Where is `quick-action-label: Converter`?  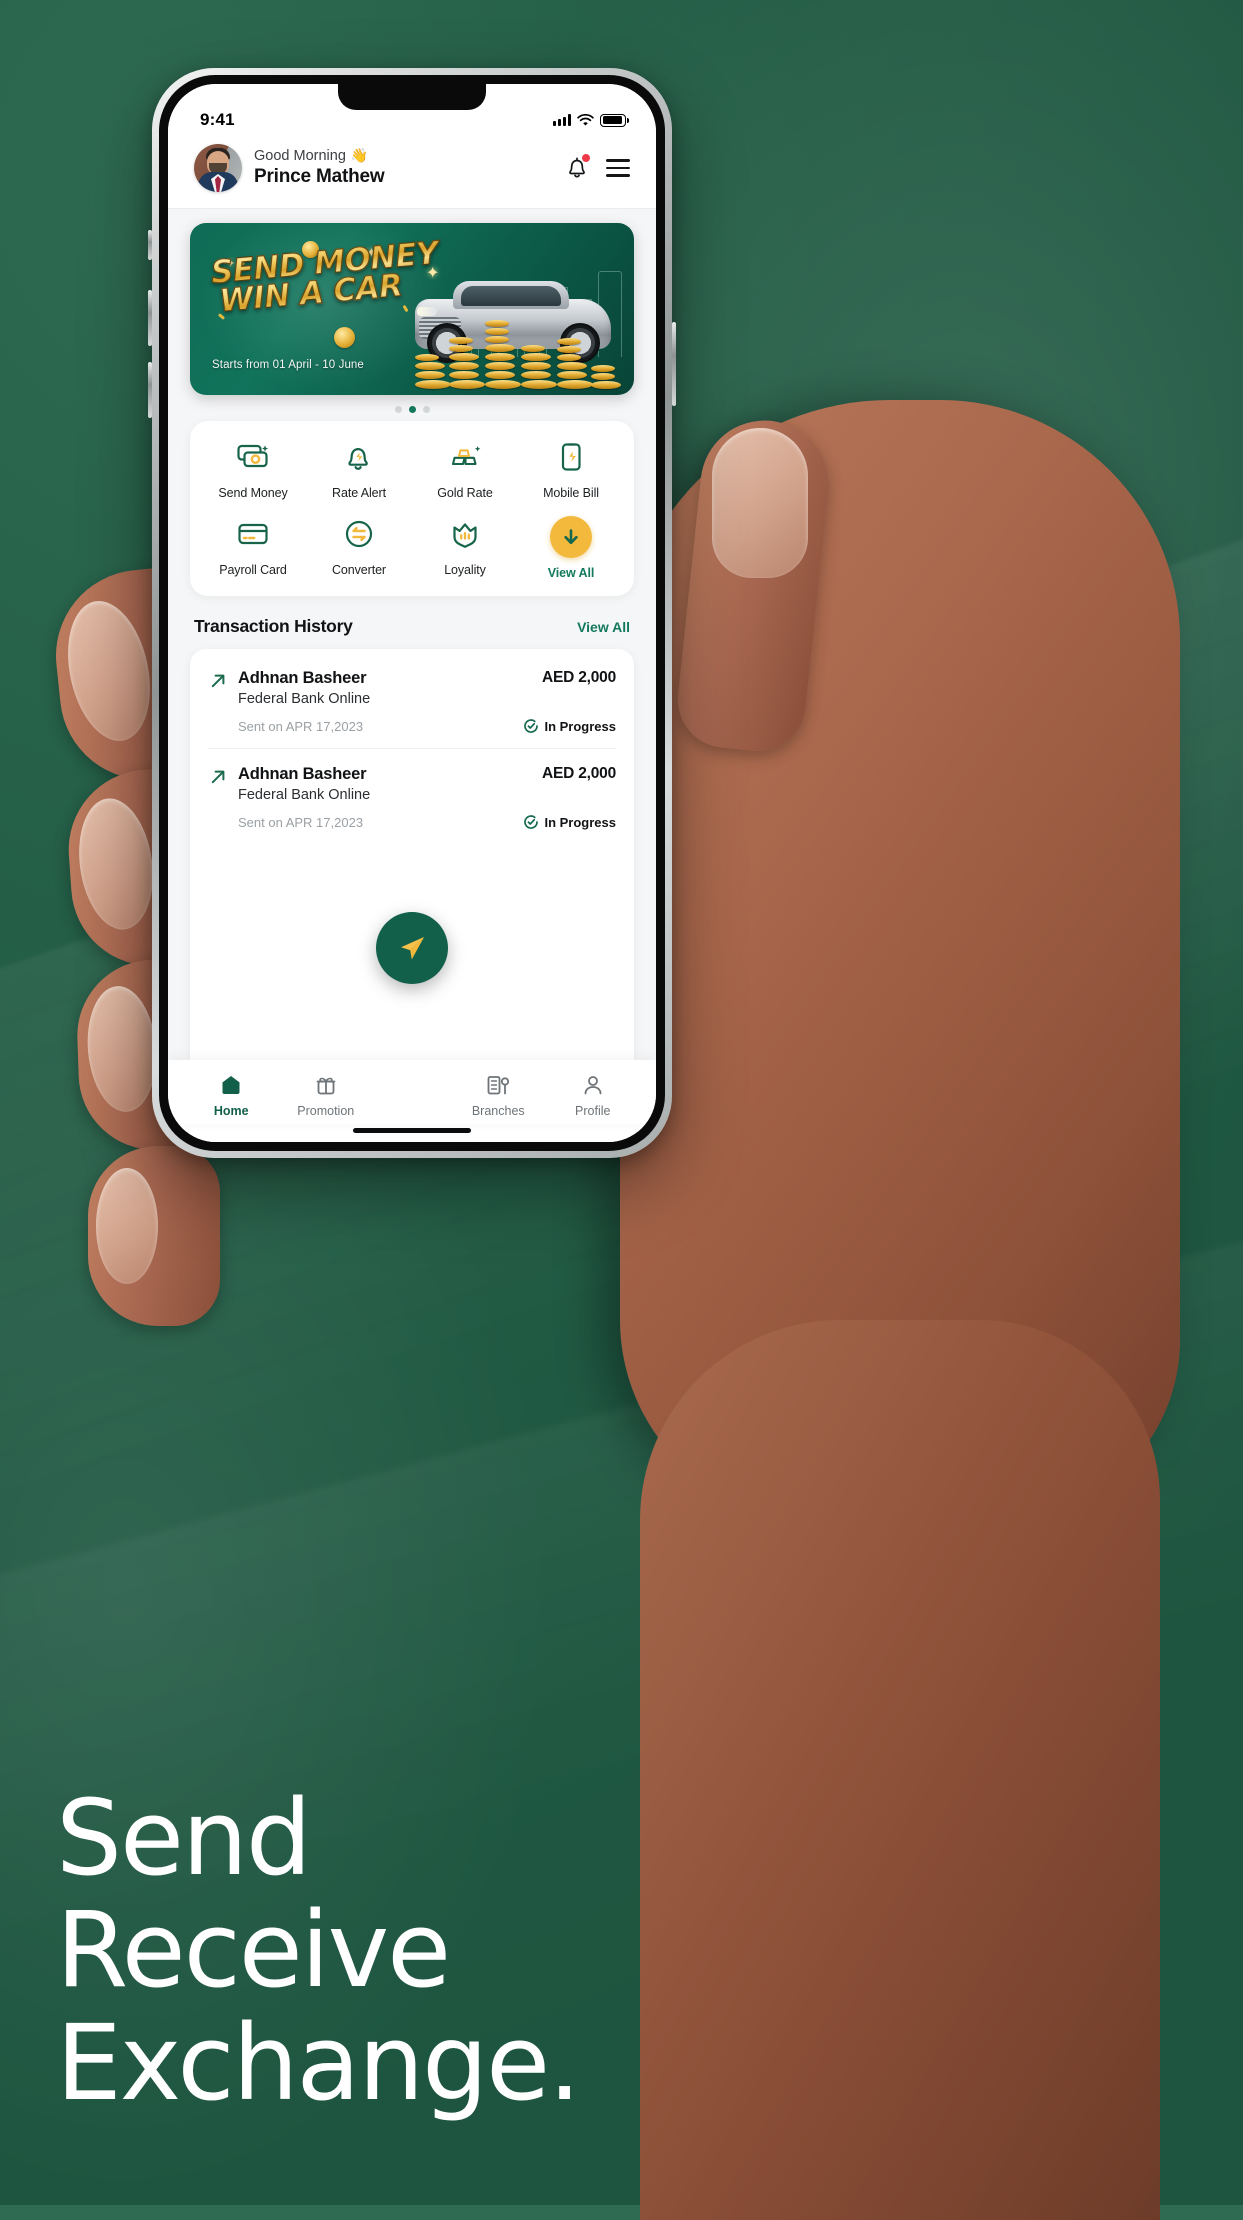
quick-action-label: Converter is located at coordinates (359, 570).